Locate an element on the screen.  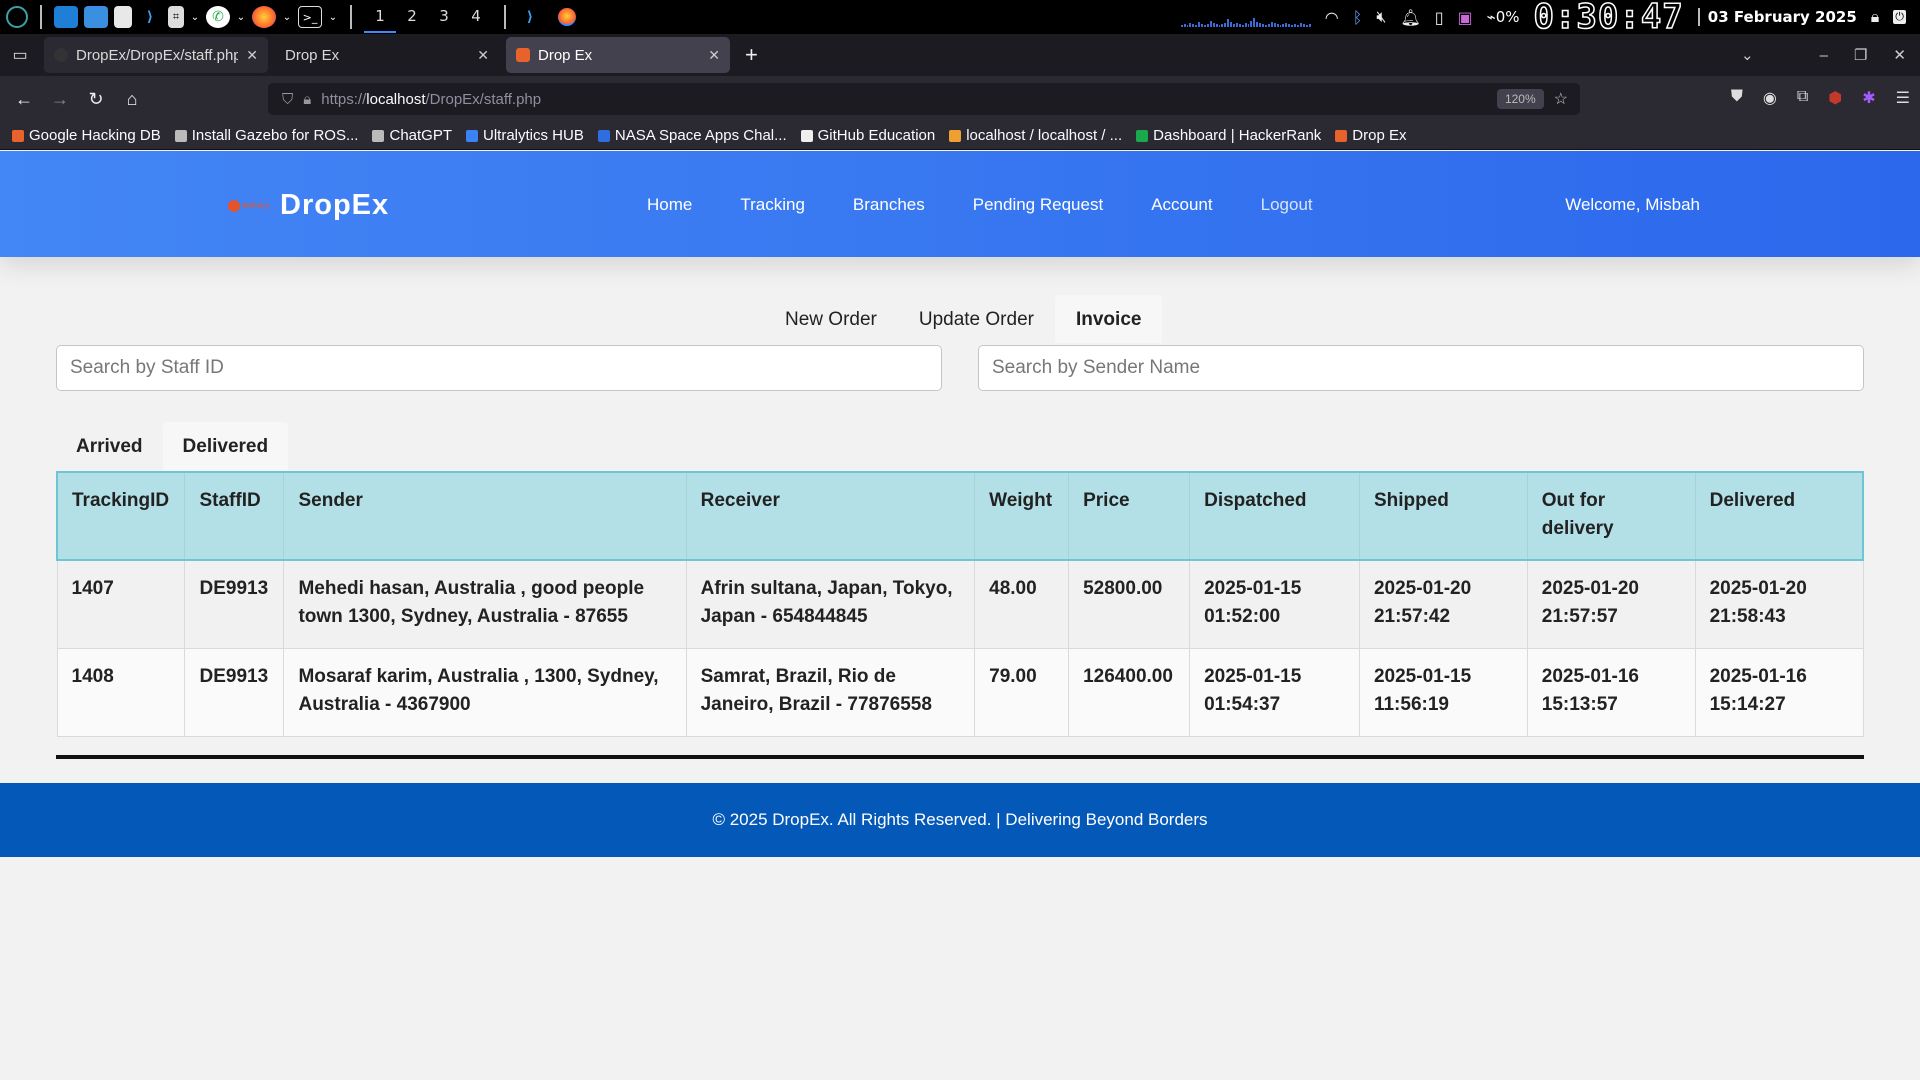
nav-home: Home is located at coordinates (669, 205).